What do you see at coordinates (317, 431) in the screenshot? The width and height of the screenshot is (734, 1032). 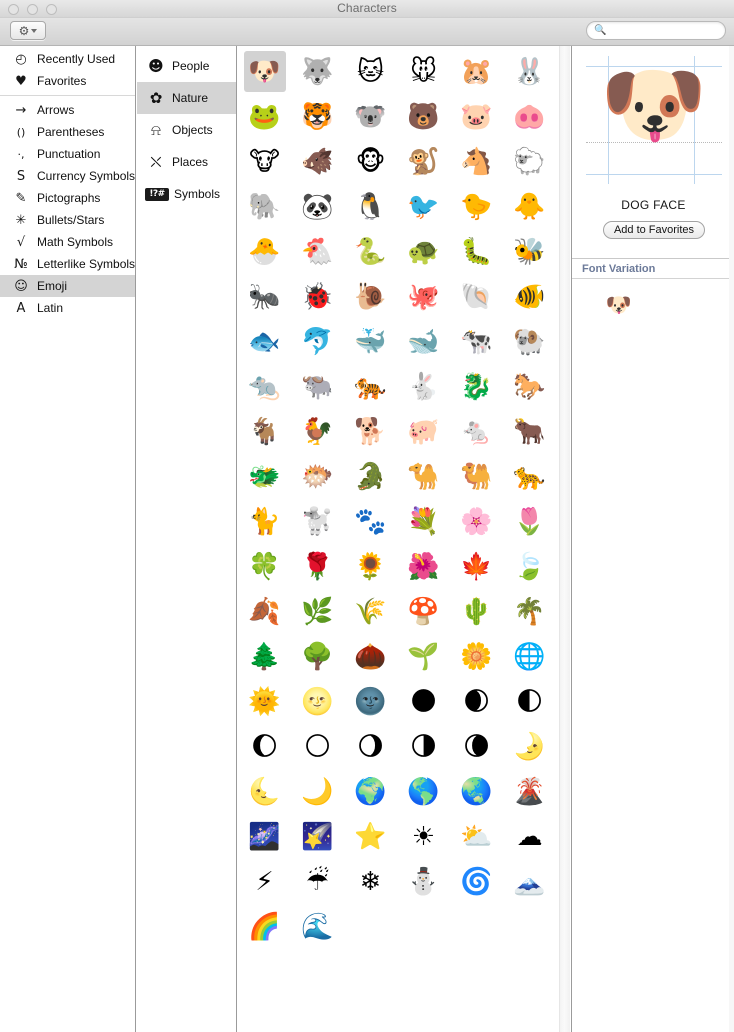 I see `glyph-cell: 🐓` at bounding box center [317, 431].